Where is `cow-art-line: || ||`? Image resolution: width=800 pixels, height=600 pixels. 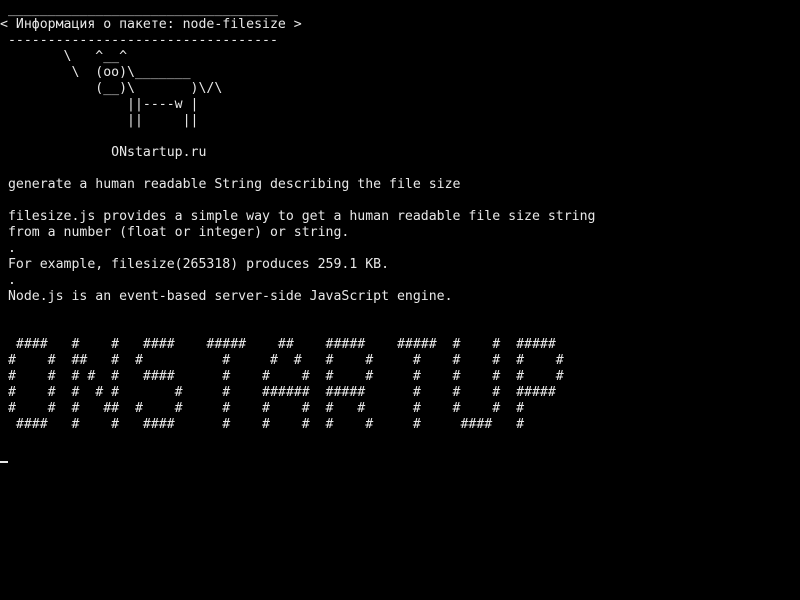 cow-art-line: || || is located at coordinates (99, 120).